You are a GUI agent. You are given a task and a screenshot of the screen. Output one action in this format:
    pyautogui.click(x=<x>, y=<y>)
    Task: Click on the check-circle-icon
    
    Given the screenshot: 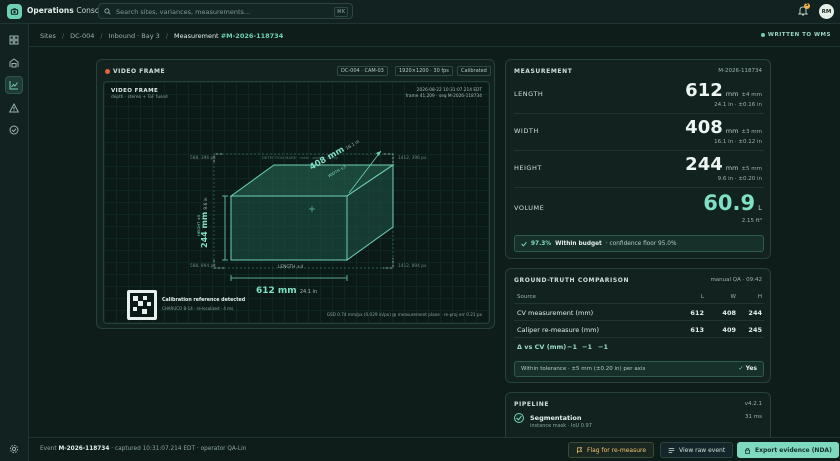 What is the action you would take?
    pyautogui.click(x=14, y=130)
    